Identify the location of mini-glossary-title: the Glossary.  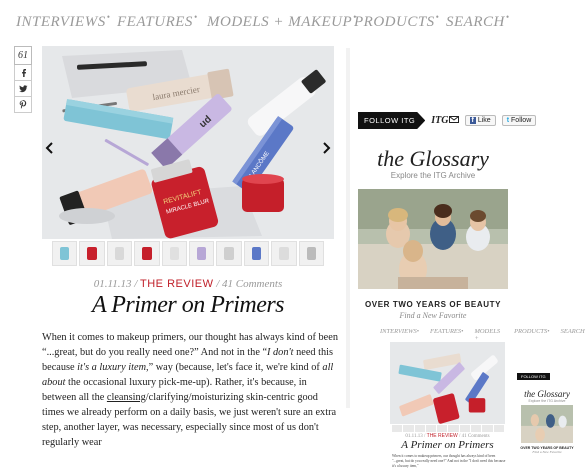
(547, 394).